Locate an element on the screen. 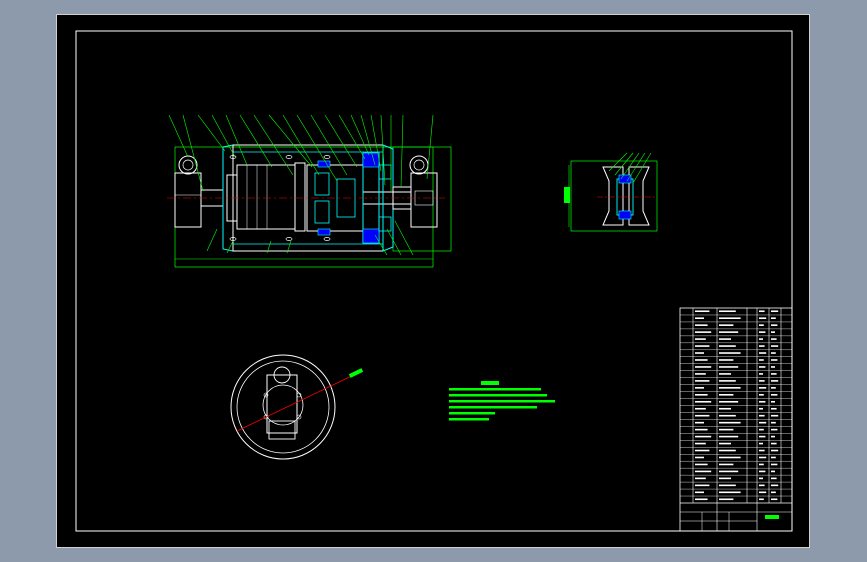 Image resolution: width=867 pixels, height=562 pixels. main-section-view is located at coordinates (309, 191).